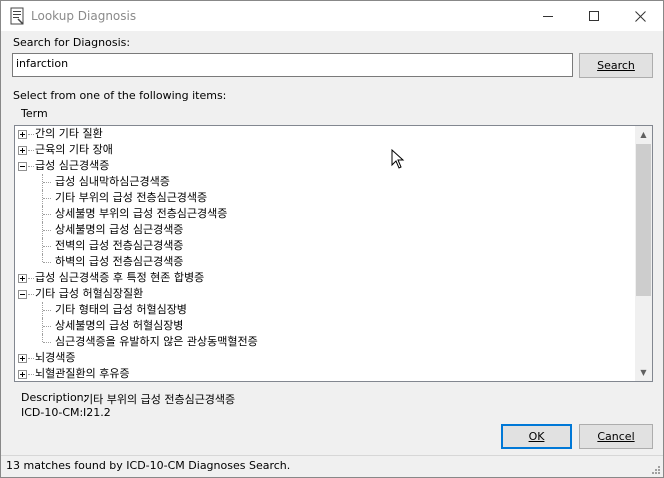 This screenshot has height=478, width=664. I want to click on column-header-term: Term, so click(34, 113).